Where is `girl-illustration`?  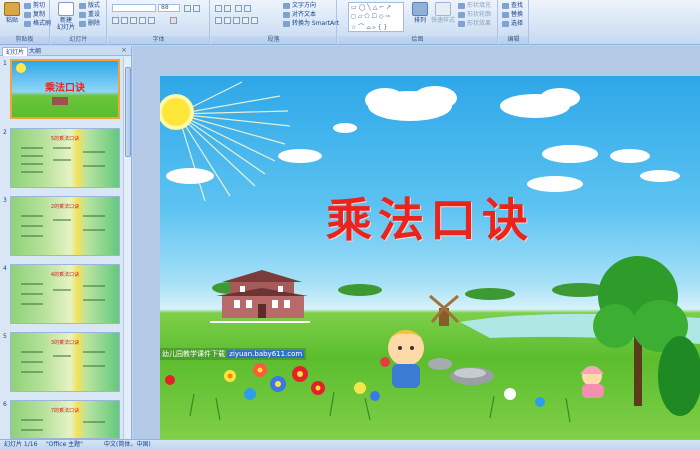 girl-illustration is located at coordinates (592, 382).